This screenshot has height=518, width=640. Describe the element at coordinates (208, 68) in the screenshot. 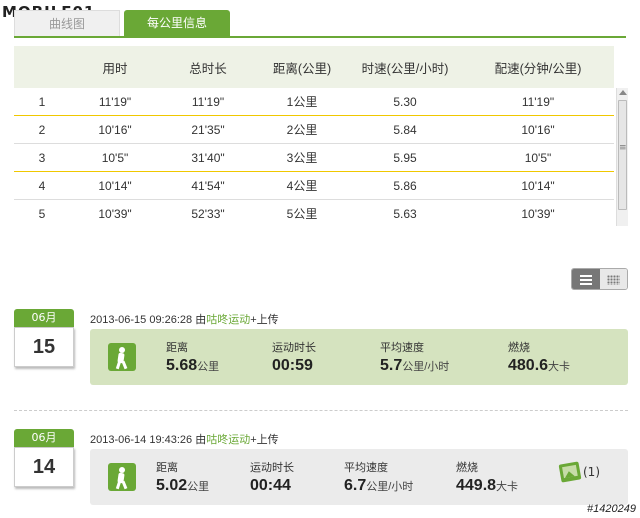

I see `header-total-time: 总时长` at that location.